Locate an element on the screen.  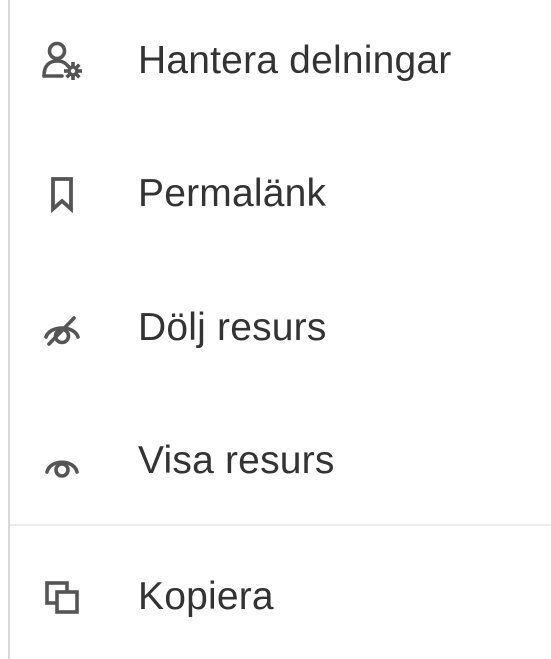
menu-item-label: Visa resurs is located at coordinates (236, 460).